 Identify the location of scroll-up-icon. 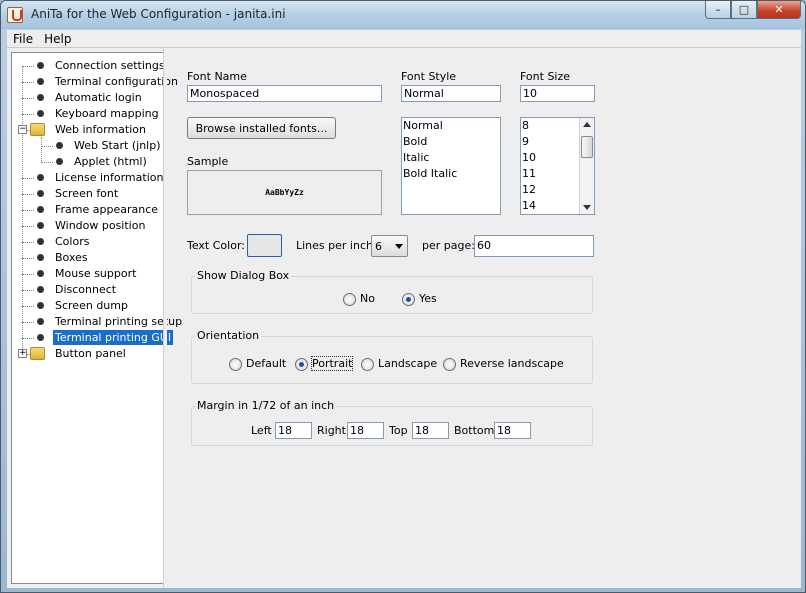
(587, 124).